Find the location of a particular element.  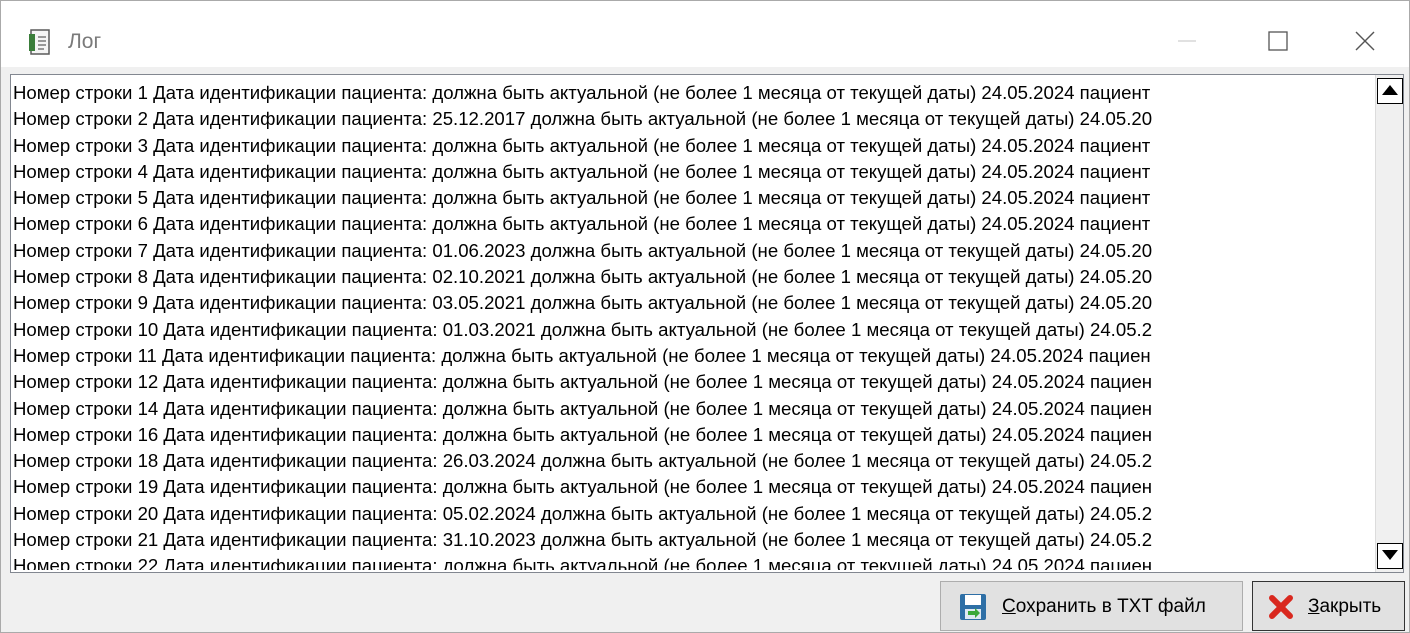

close-icon is located at coordinates (1365, 41).